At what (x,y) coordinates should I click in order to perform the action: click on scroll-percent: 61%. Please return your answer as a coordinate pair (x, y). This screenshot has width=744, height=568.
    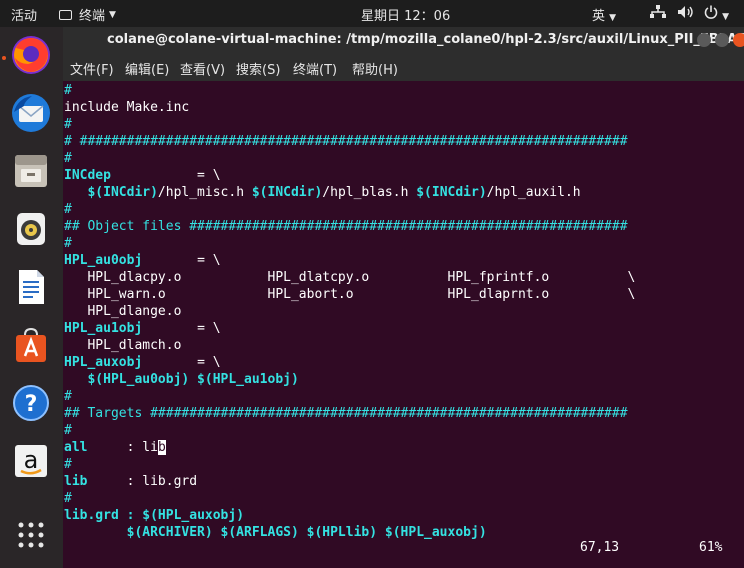
    Looking at the image, I should click on (711, 547).